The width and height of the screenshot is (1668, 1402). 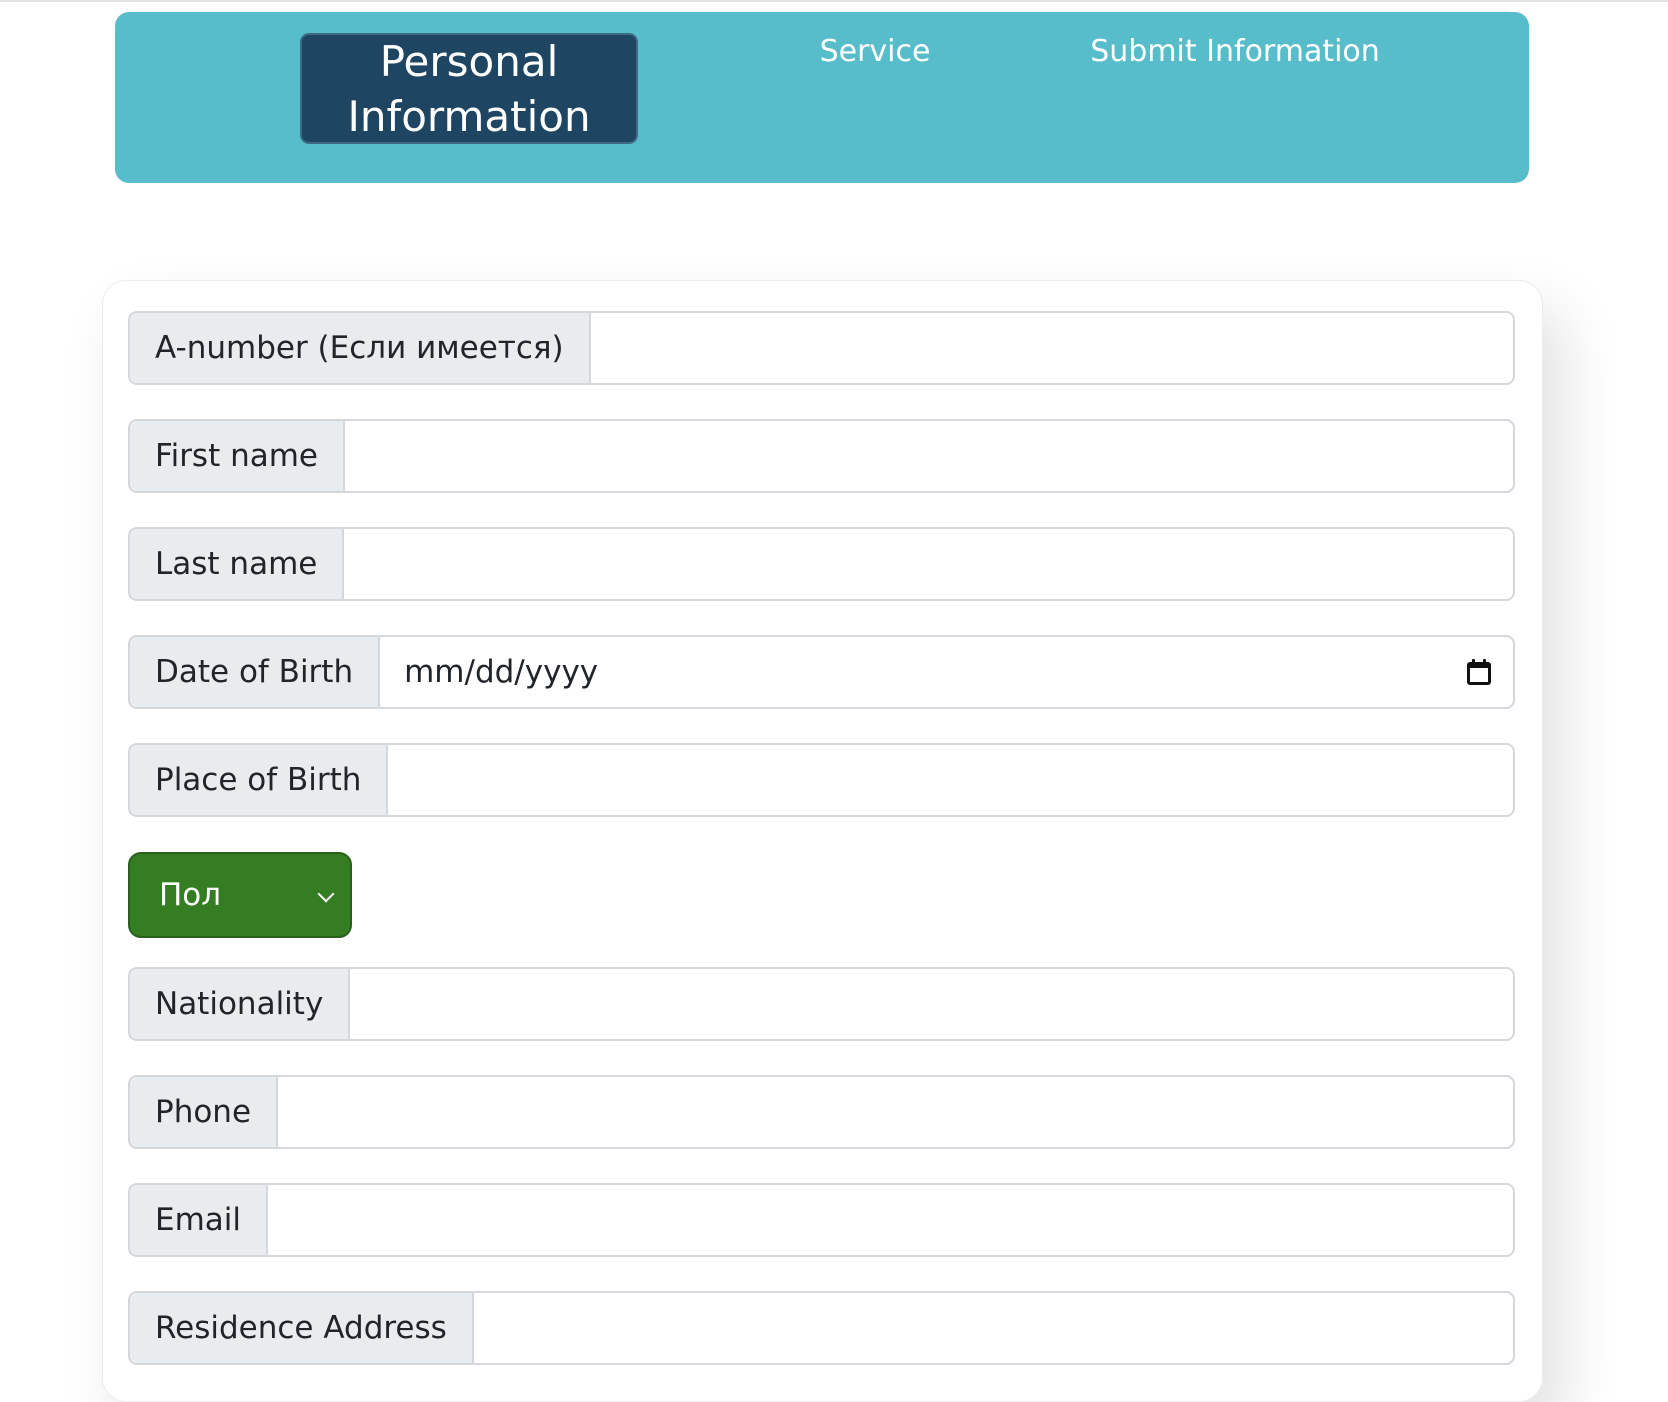 I want to click on phone-group: Phone, so click(x=821, y=1112).